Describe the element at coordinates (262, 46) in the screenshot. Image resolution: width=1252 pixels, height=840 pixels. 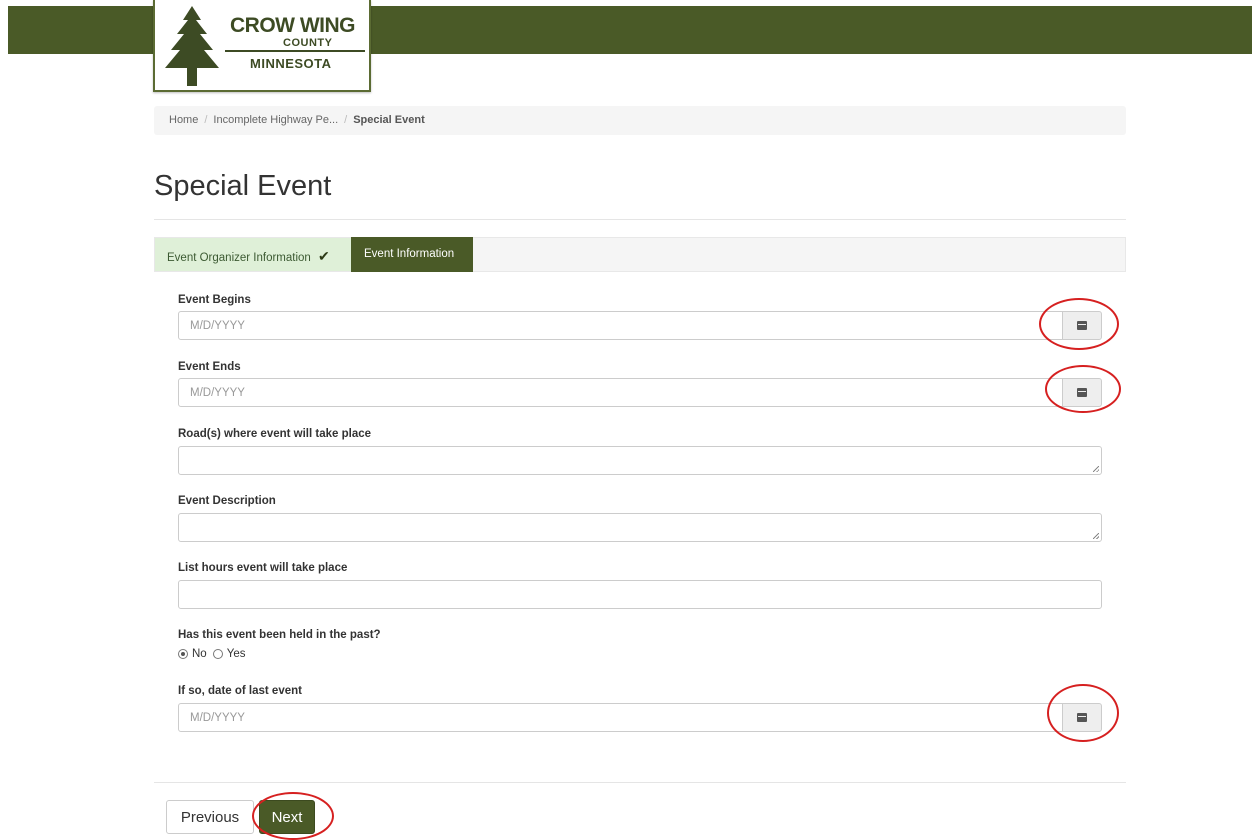
I see `county-logo: CROW WING COUNTY MINNESOTA` at that location.